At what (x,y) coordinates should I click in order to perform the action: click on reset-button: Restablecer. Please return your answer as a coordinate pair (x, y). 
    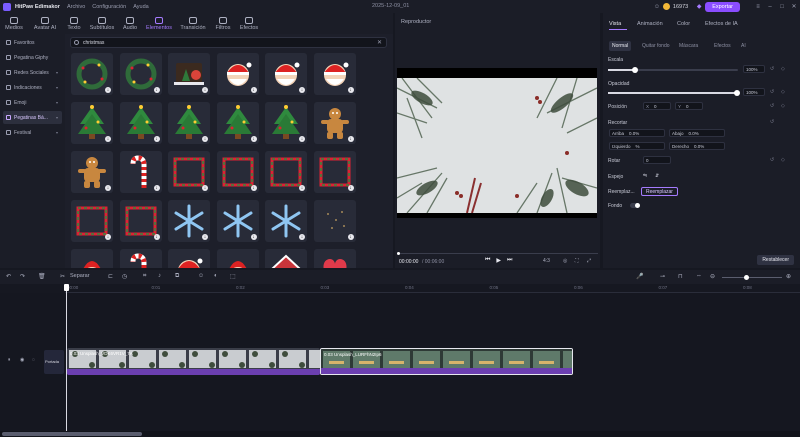
    Looking at the image, I should click on (775, 260).